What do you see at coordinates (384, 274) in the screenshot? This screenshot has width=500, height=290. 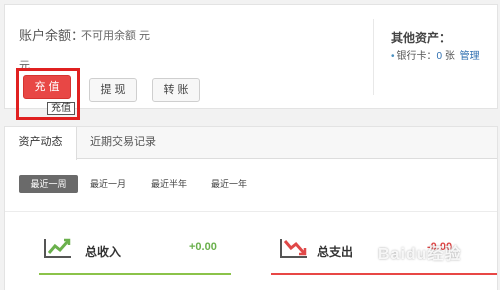 I see `expense-underline` at bounding box center [384, 274].